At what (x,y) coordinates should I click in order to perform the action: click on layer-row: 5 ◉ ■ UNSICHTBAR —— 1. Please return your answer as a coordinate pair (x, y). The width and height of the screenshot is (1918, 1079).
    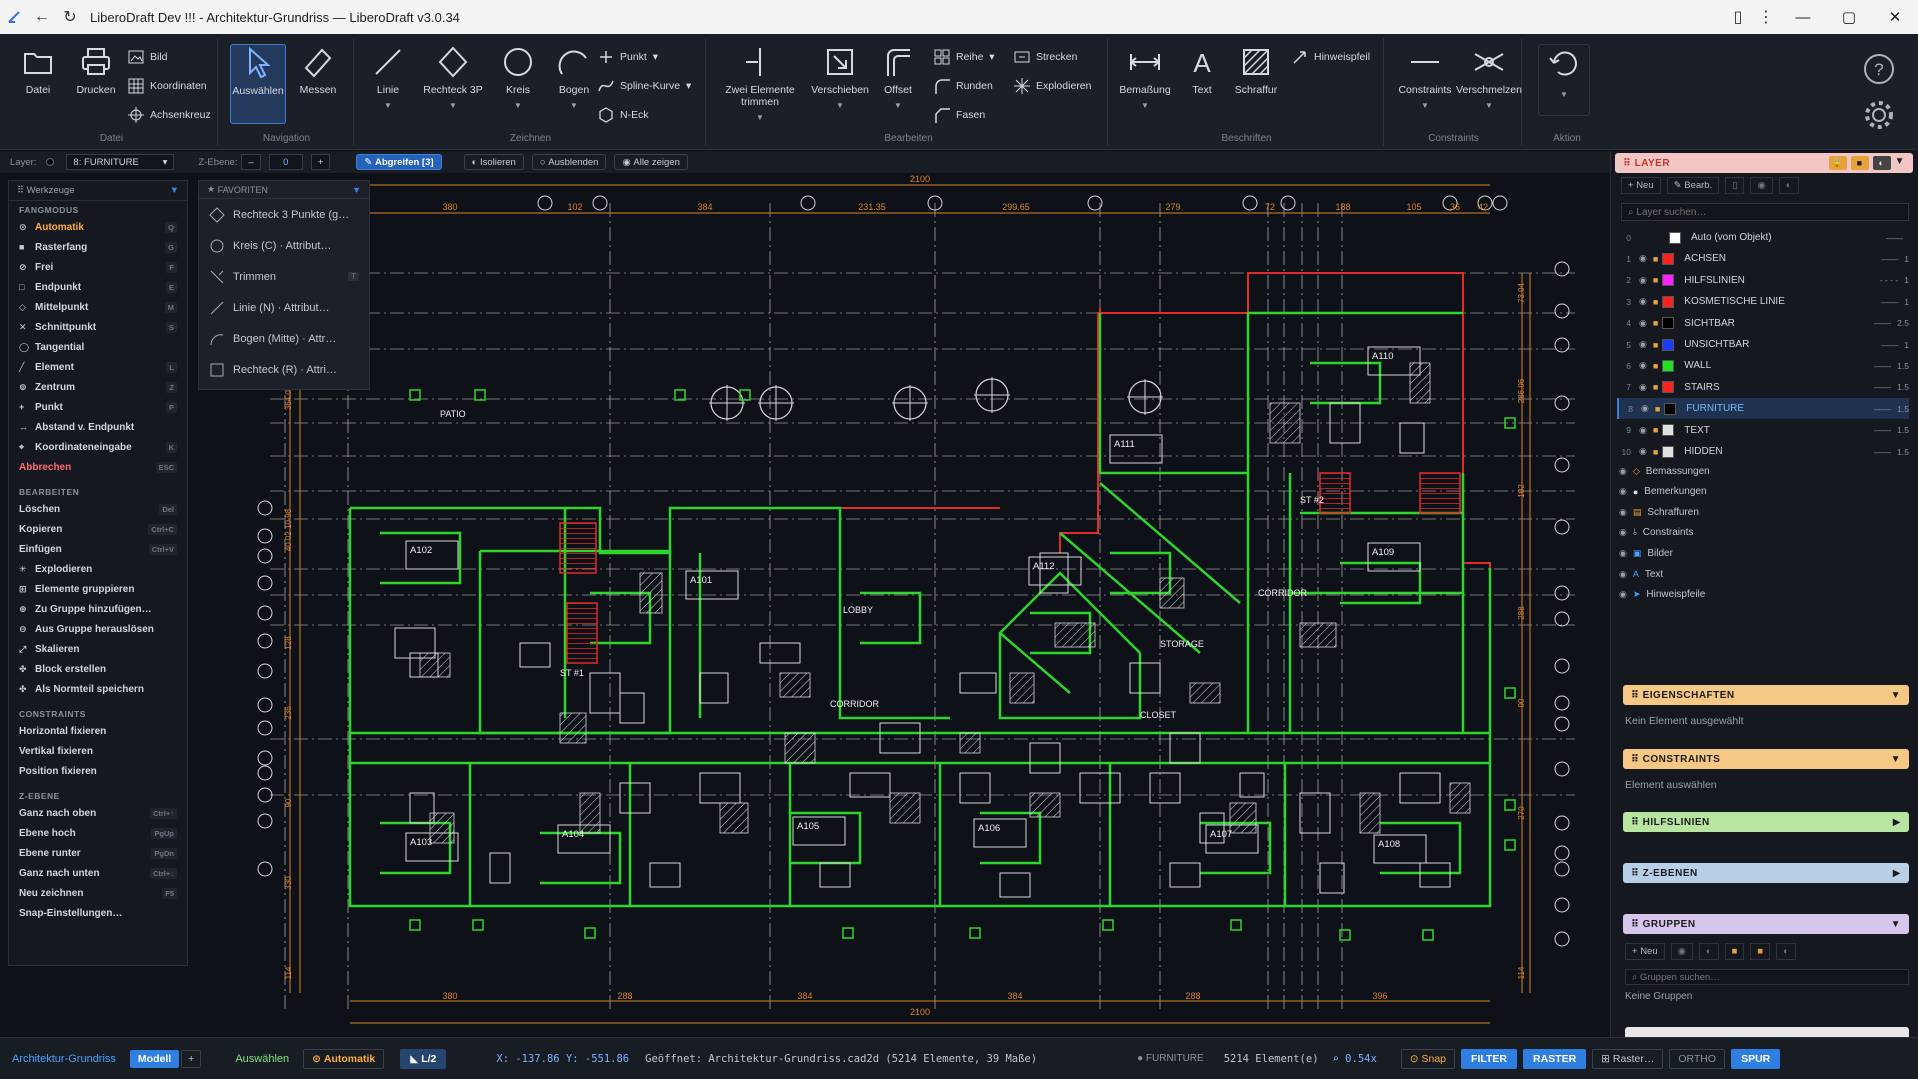
    Looking at the image, I should click on (1763, 344).